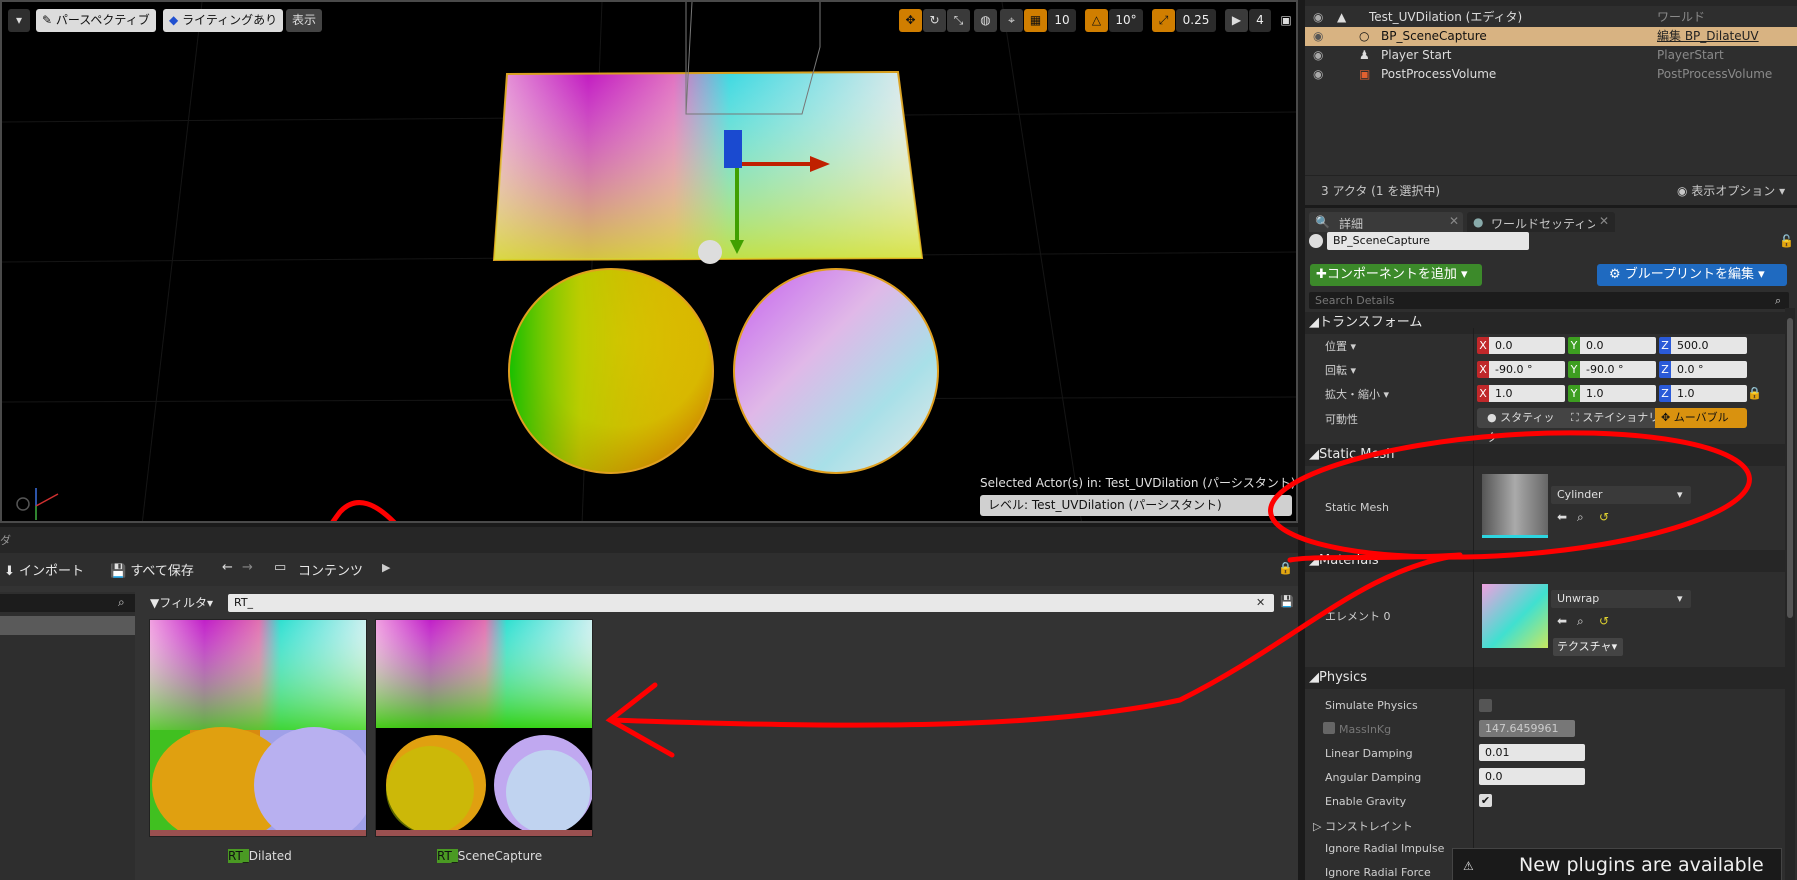  What do you see at coordinates (386, 567) in the screenshot?
I see `path-chevron-icon: ▶` at bounding box center [386, 567].